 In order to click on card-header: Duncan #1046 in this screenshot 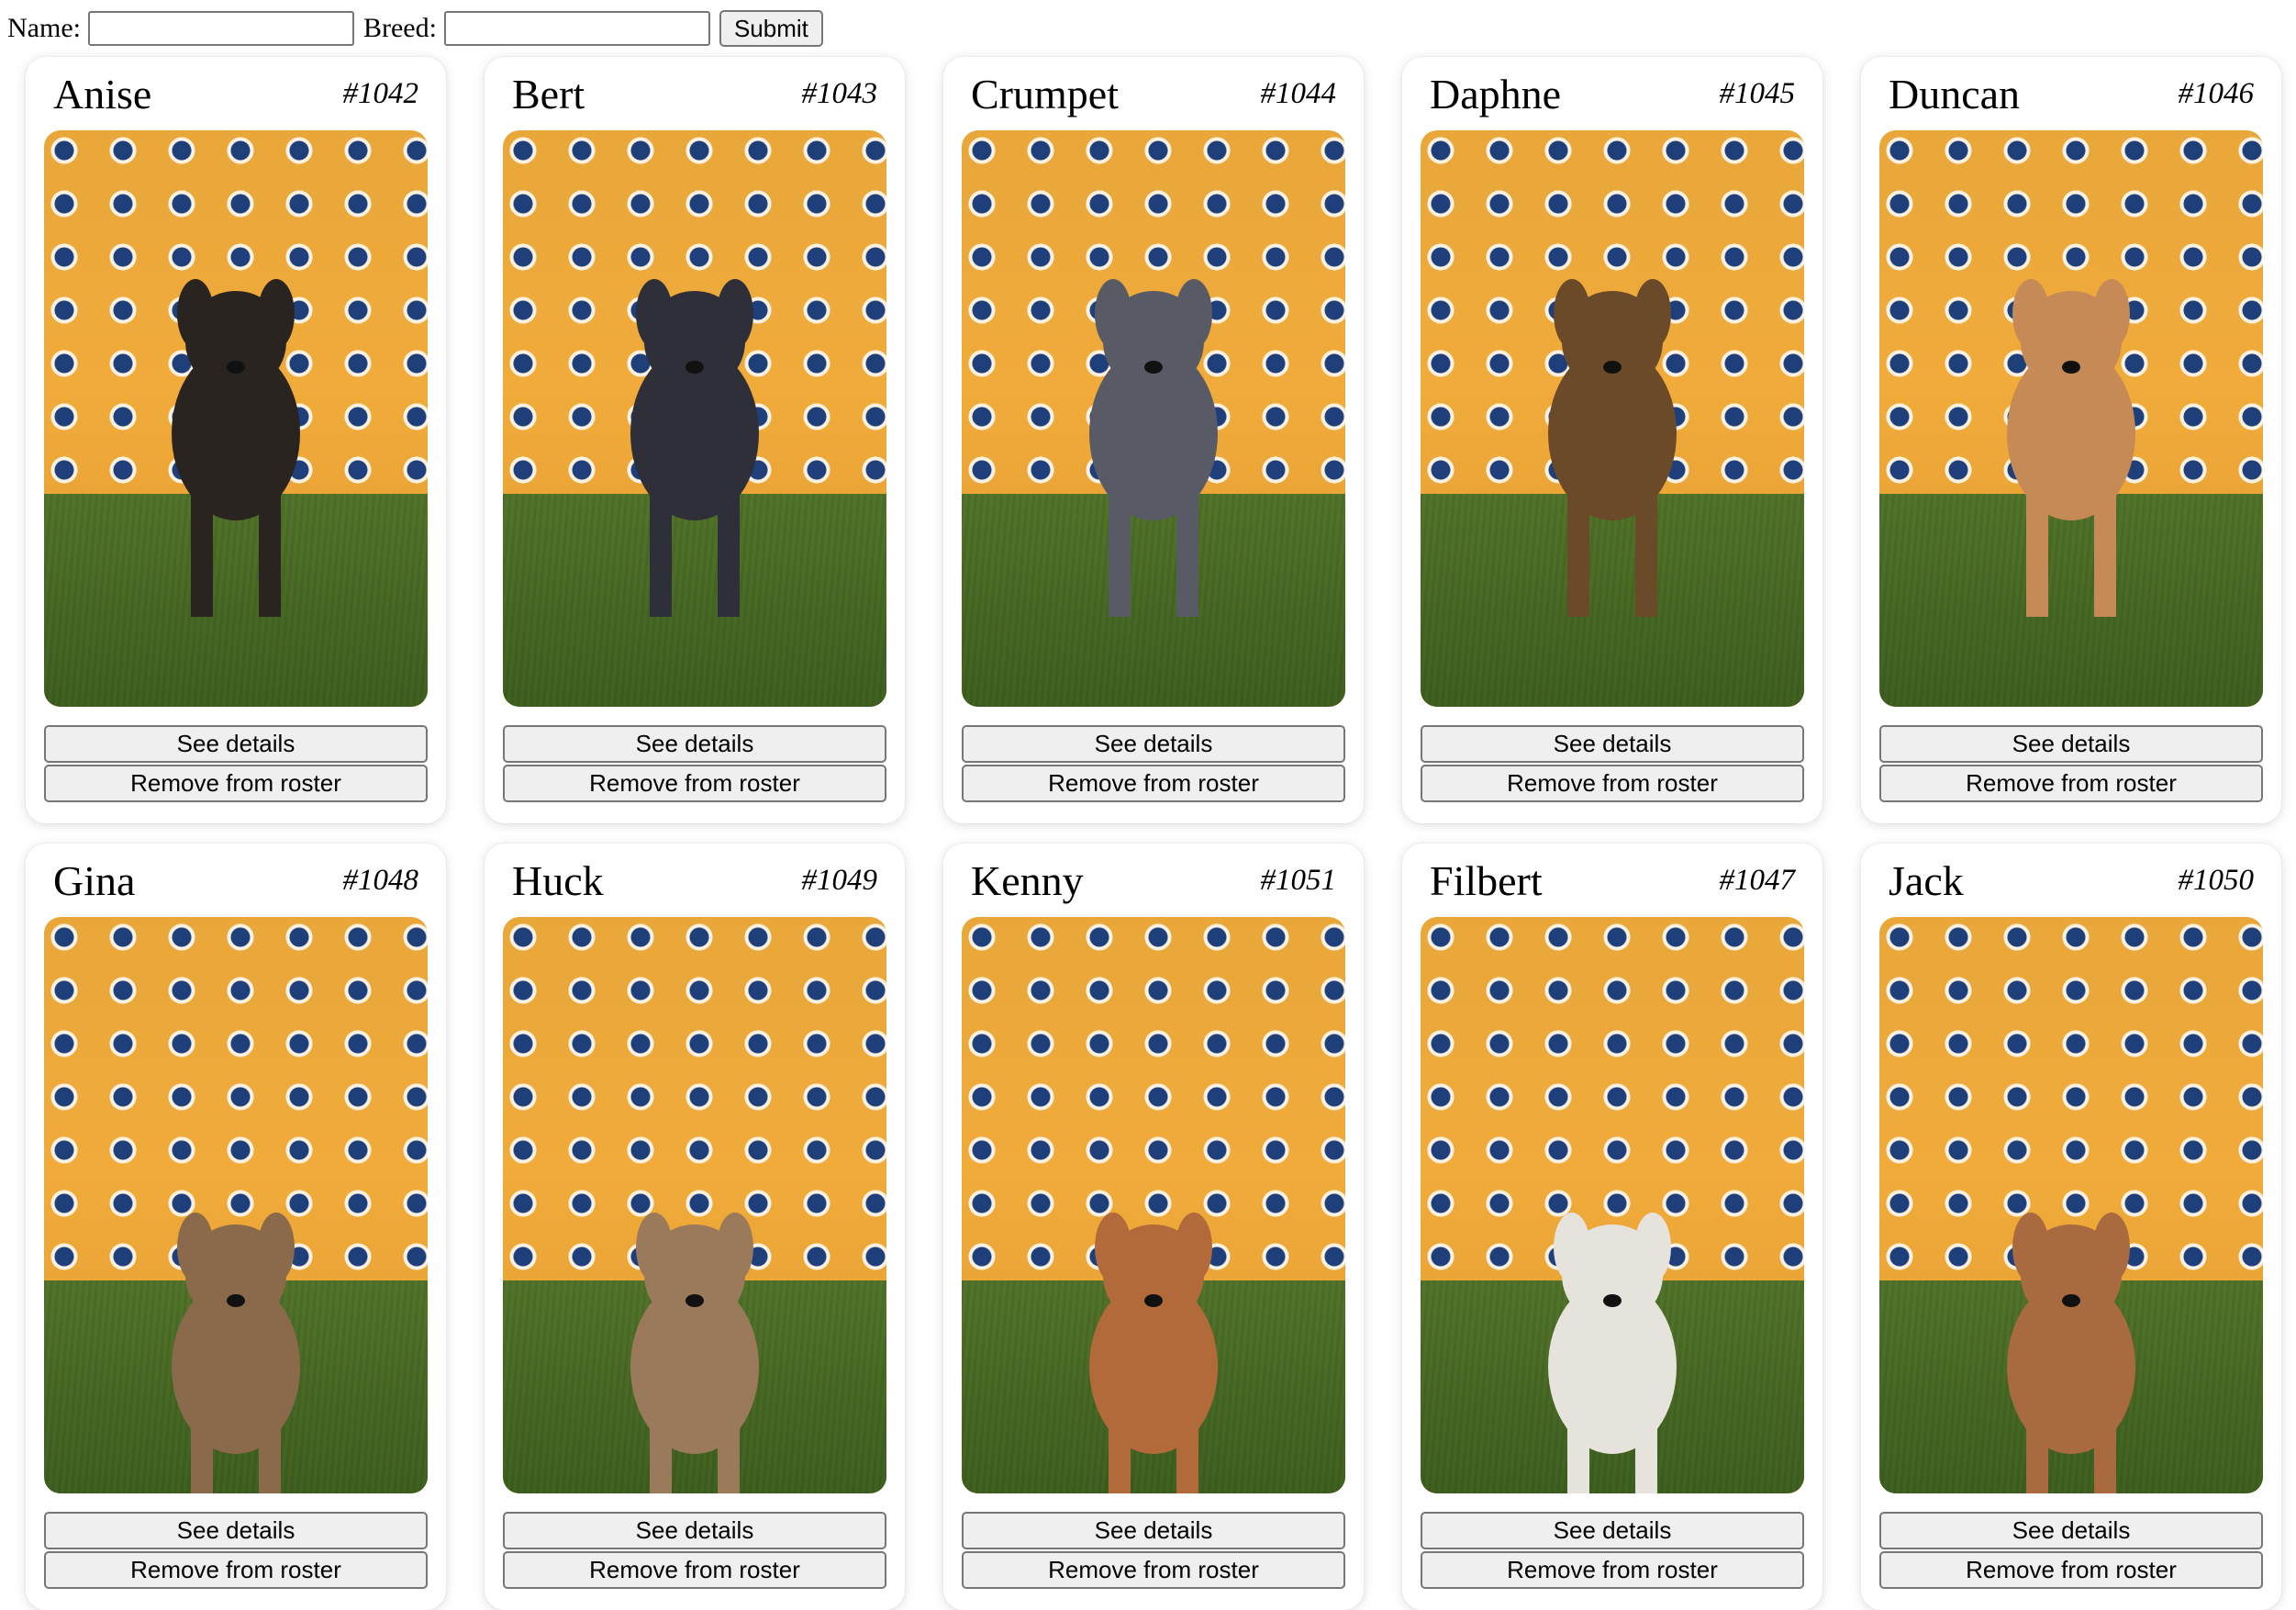, I will do `click(2071, 93)`.